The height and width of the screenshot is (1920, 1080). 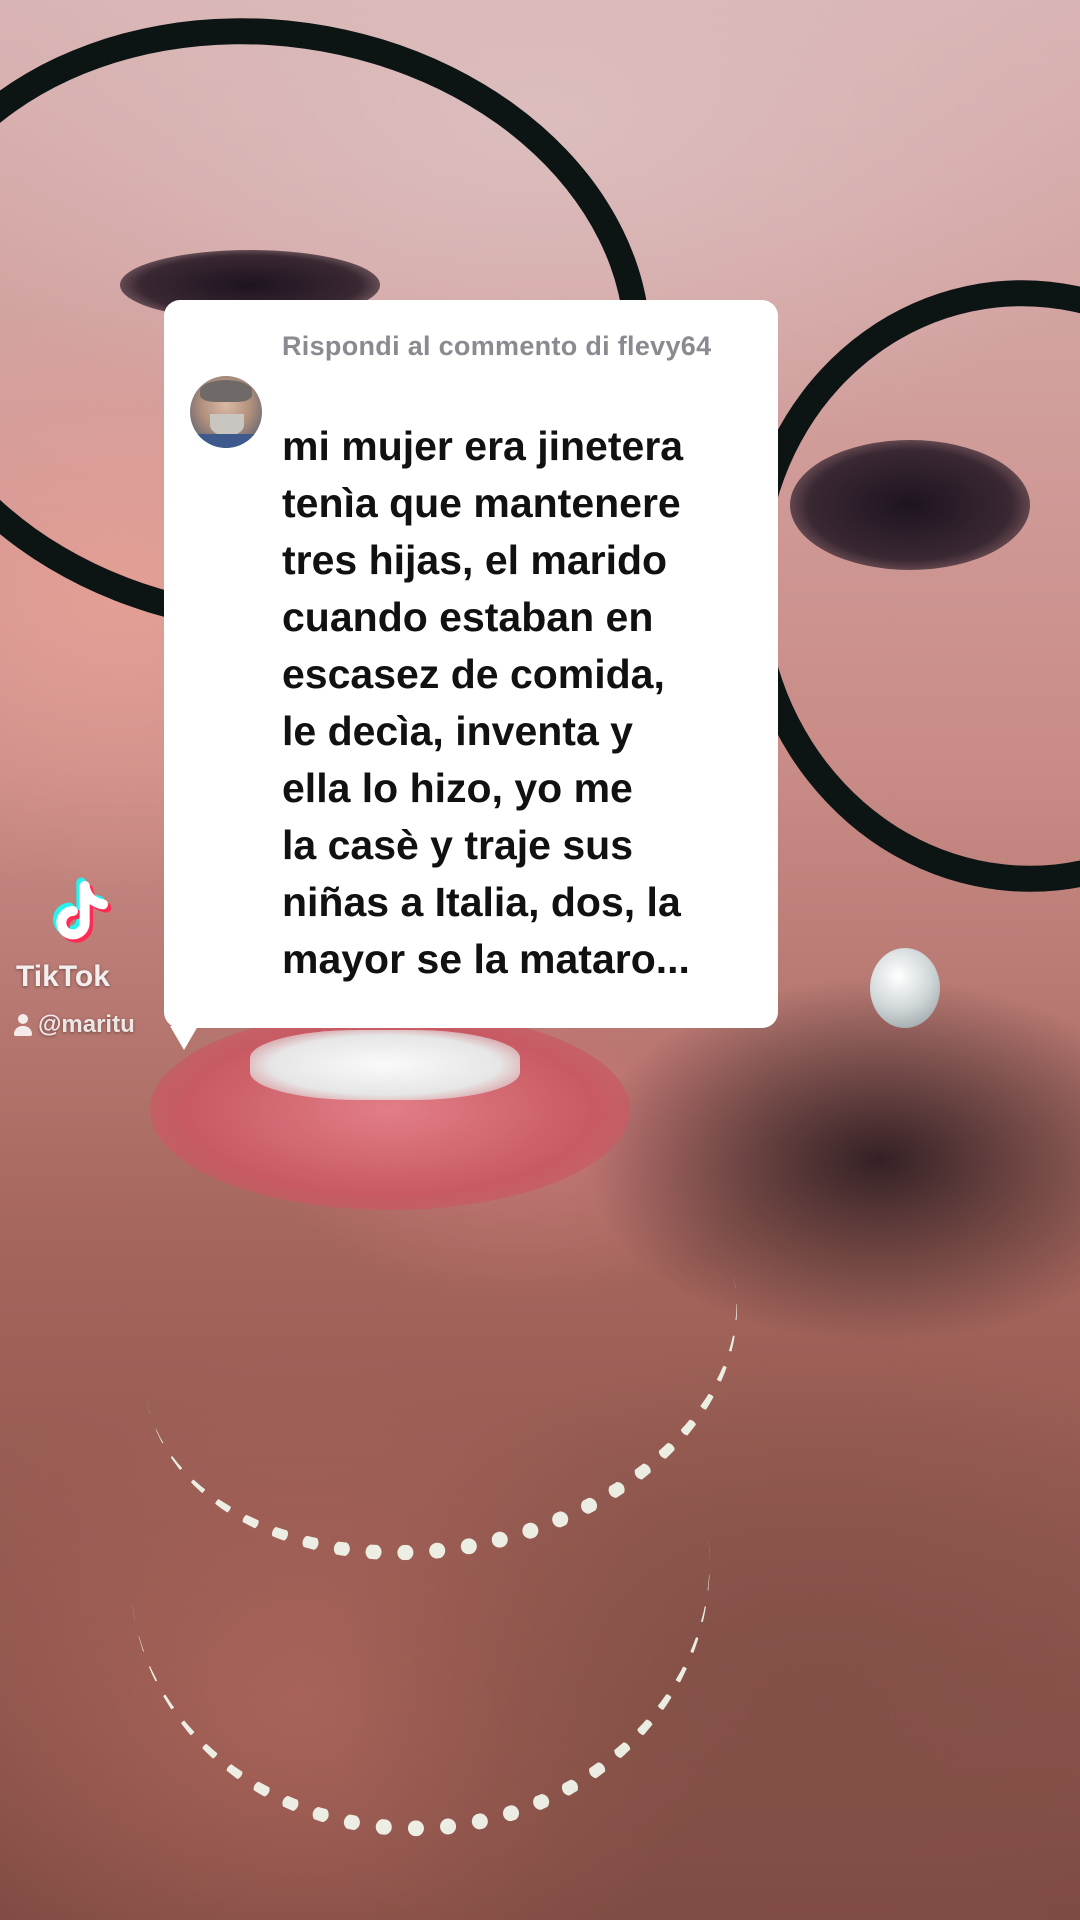 I want to click on watermark-username: @maritu, so click(x=74, y=1025).